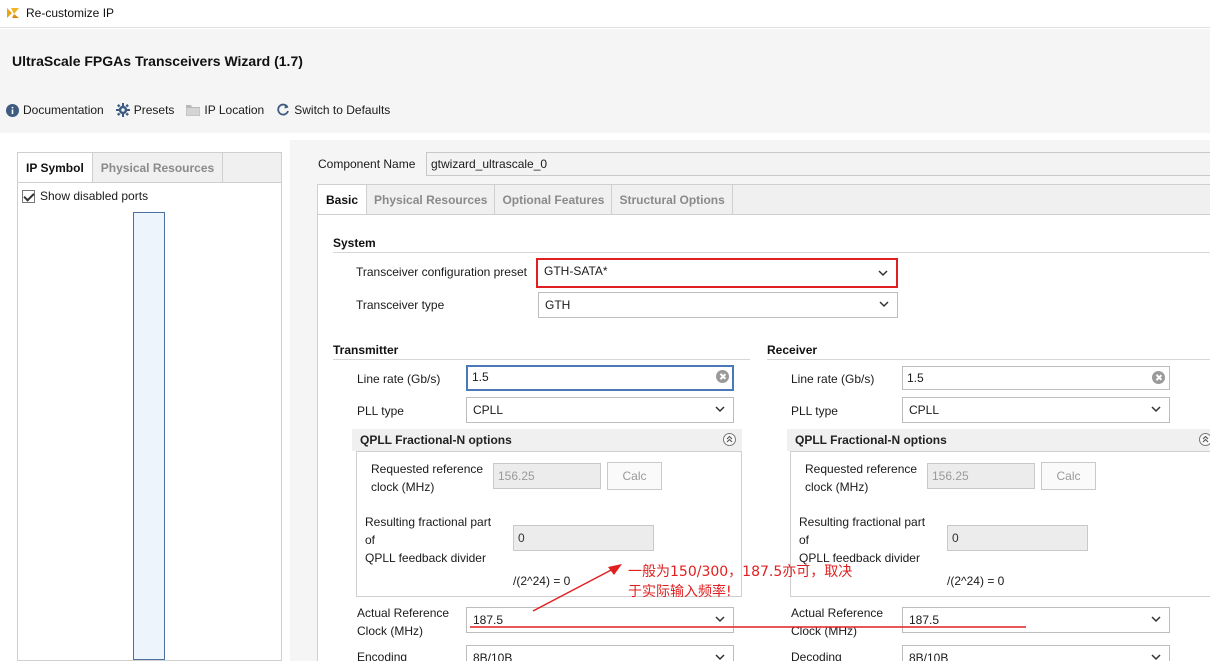  Describe the element at coordinates (717, 273) in the screenshot. I see `preset-select: GTH-SATA*` at that location.